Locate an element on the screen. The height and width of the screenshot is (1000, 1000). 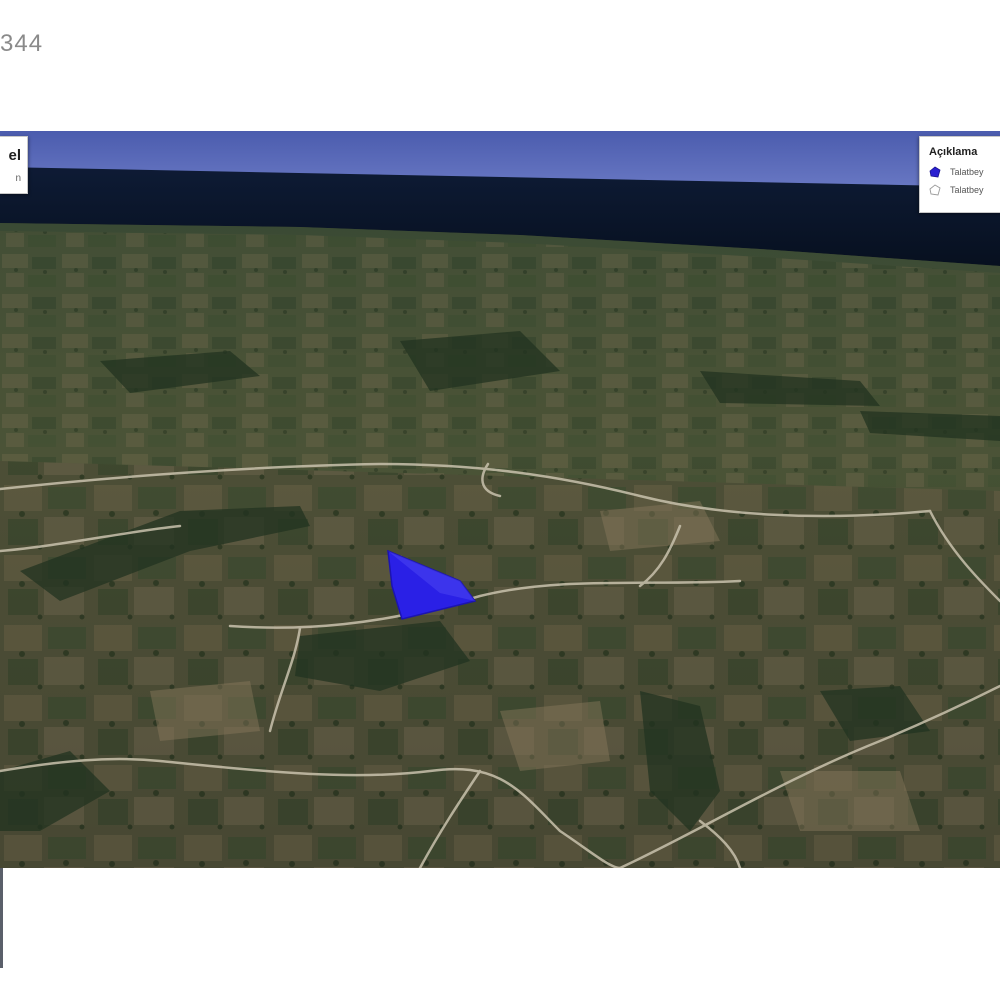
left-edge-bar is located at coordinates (1, 918).